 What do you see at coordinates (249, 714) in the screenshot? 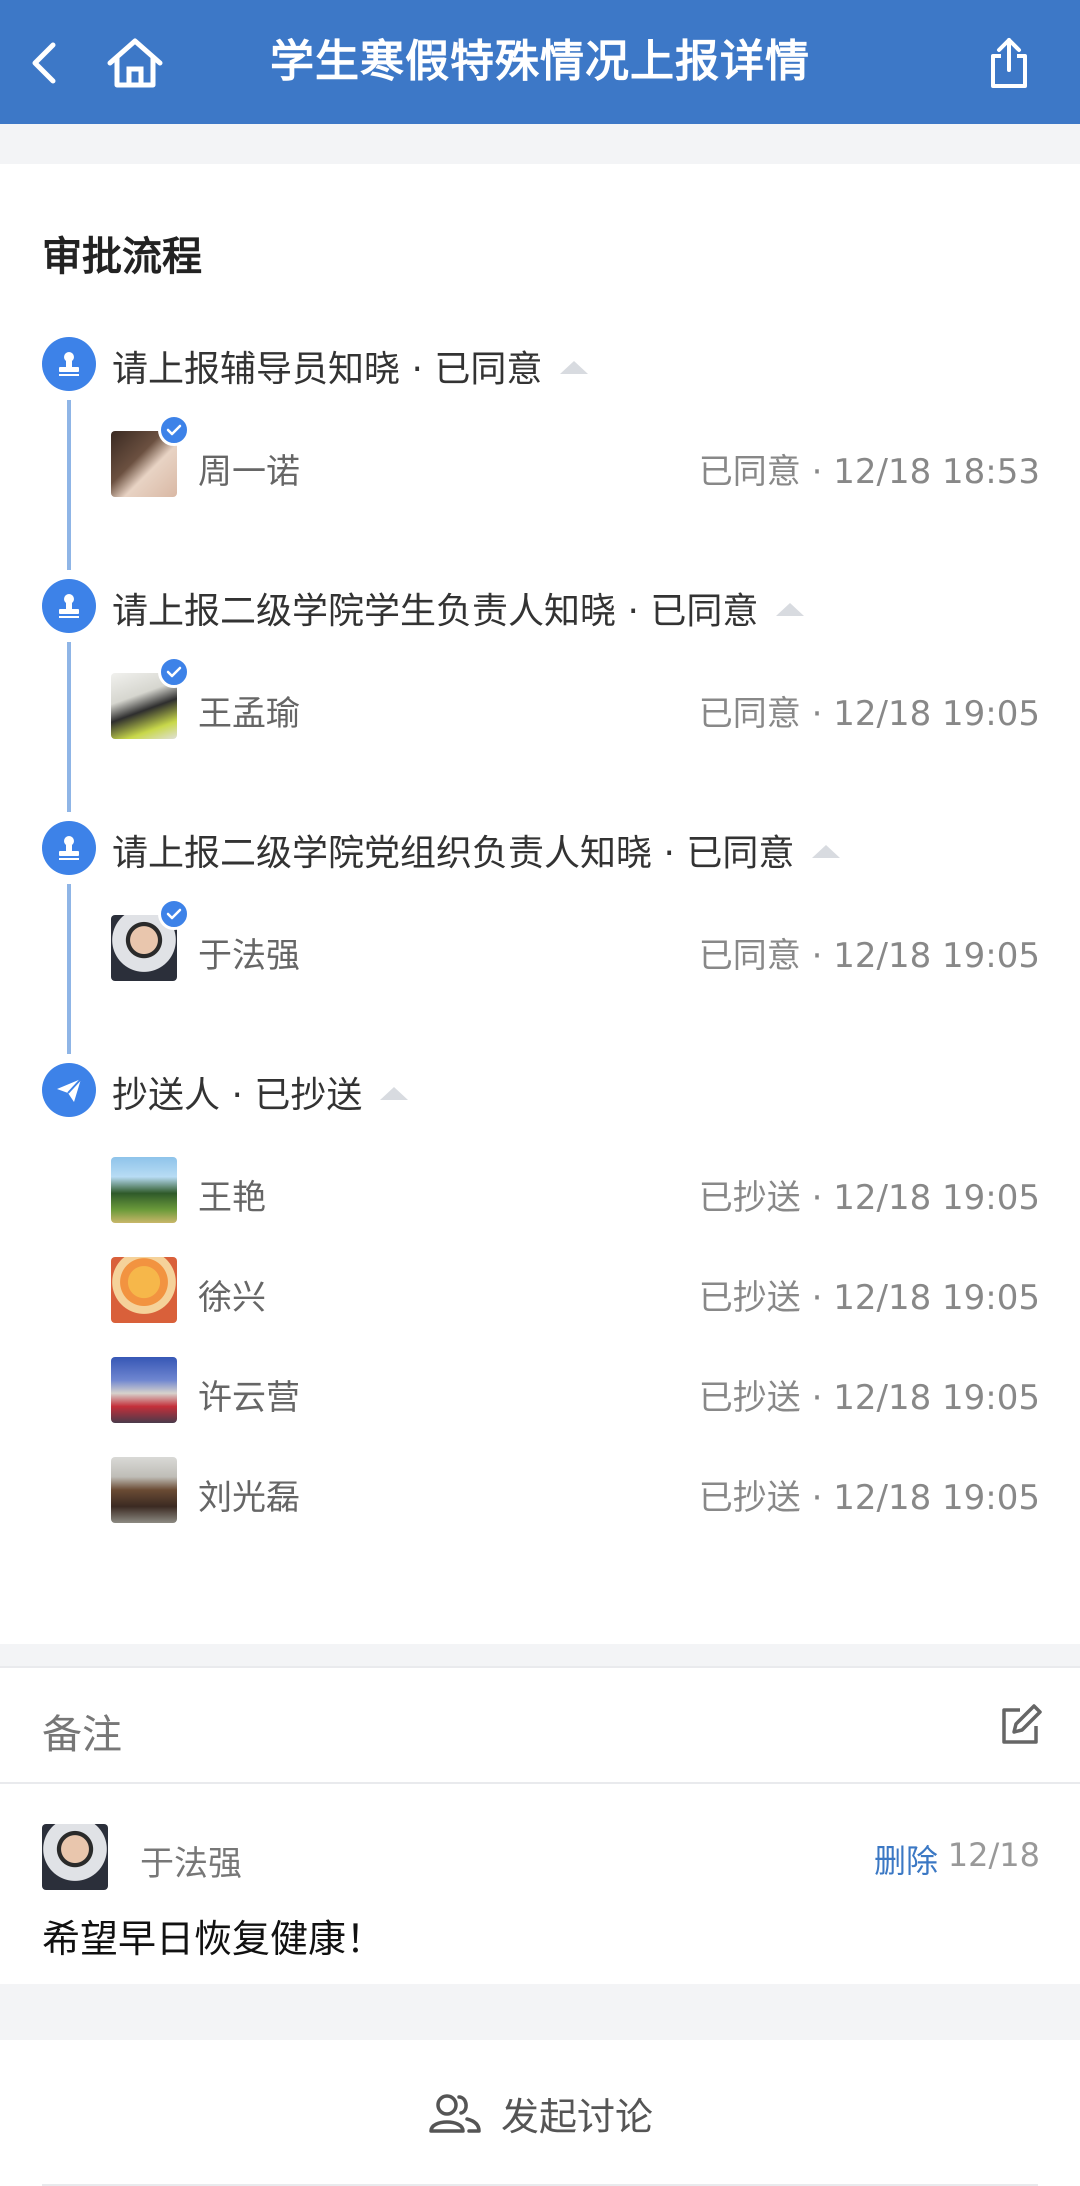
I see `person-name: 王孟瑜` at bounding box center [249, 714].